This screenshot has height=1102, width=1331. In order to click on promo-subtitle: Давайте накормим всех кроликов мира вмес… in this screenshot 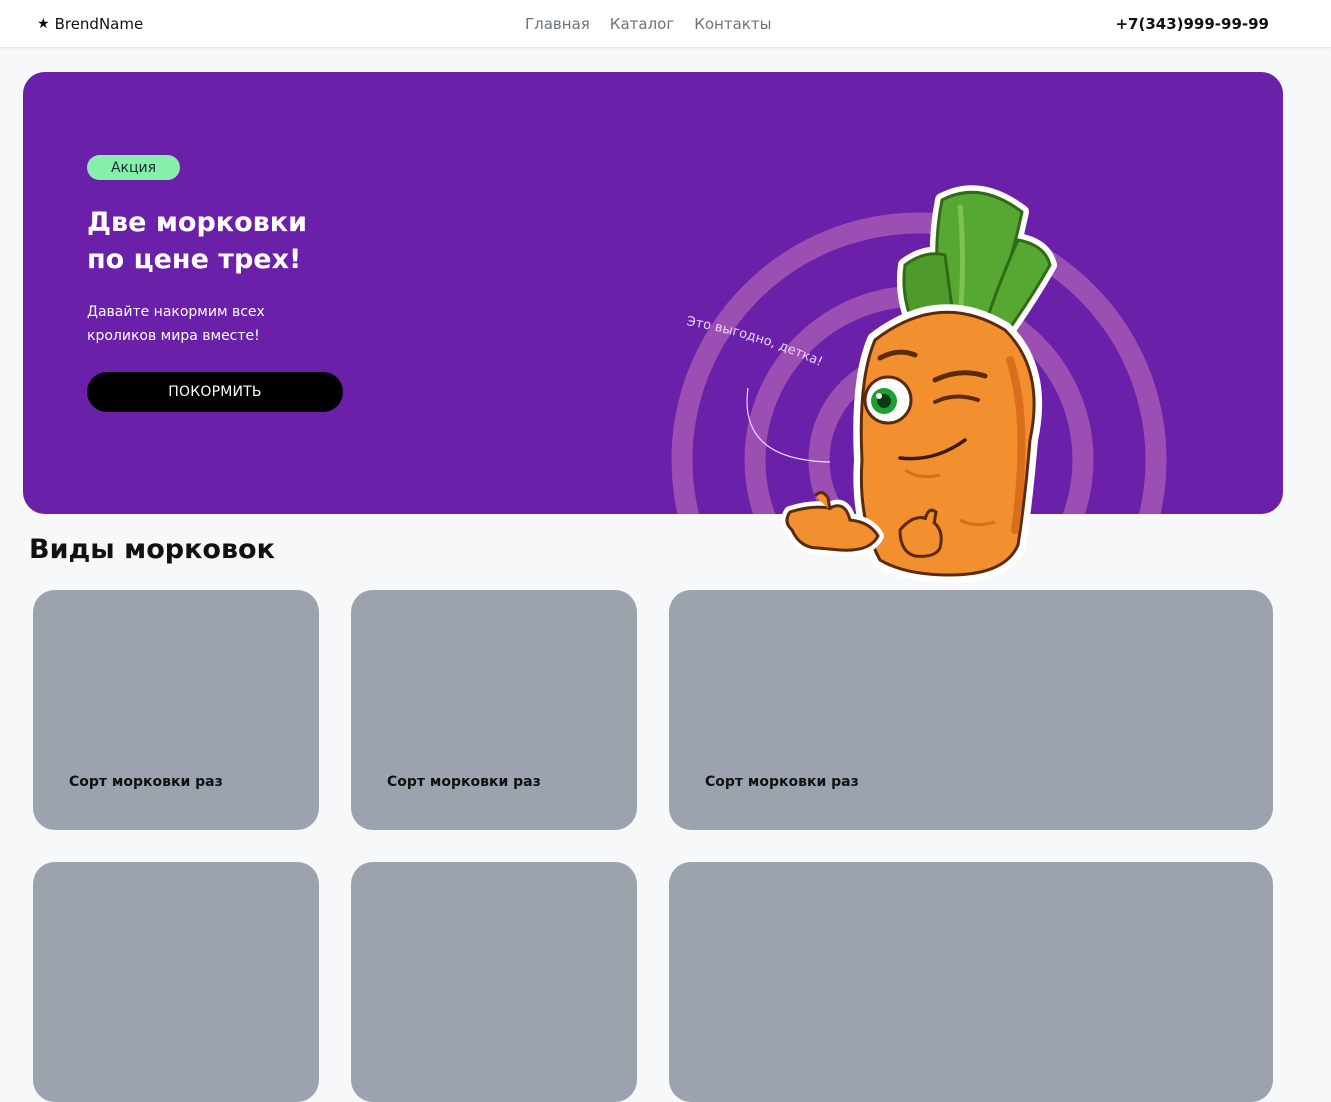, I will do `click(197, 324)`.